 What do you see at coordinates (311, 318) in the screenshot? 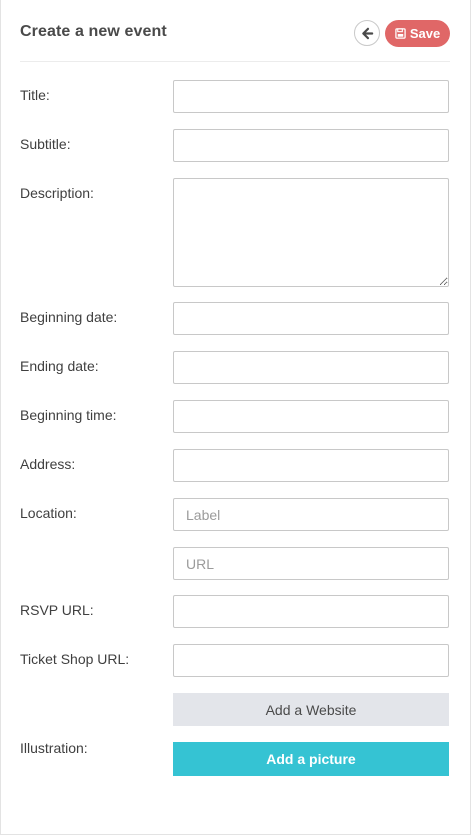
I see `beginning-date-input` at bounding box center [311, 318].